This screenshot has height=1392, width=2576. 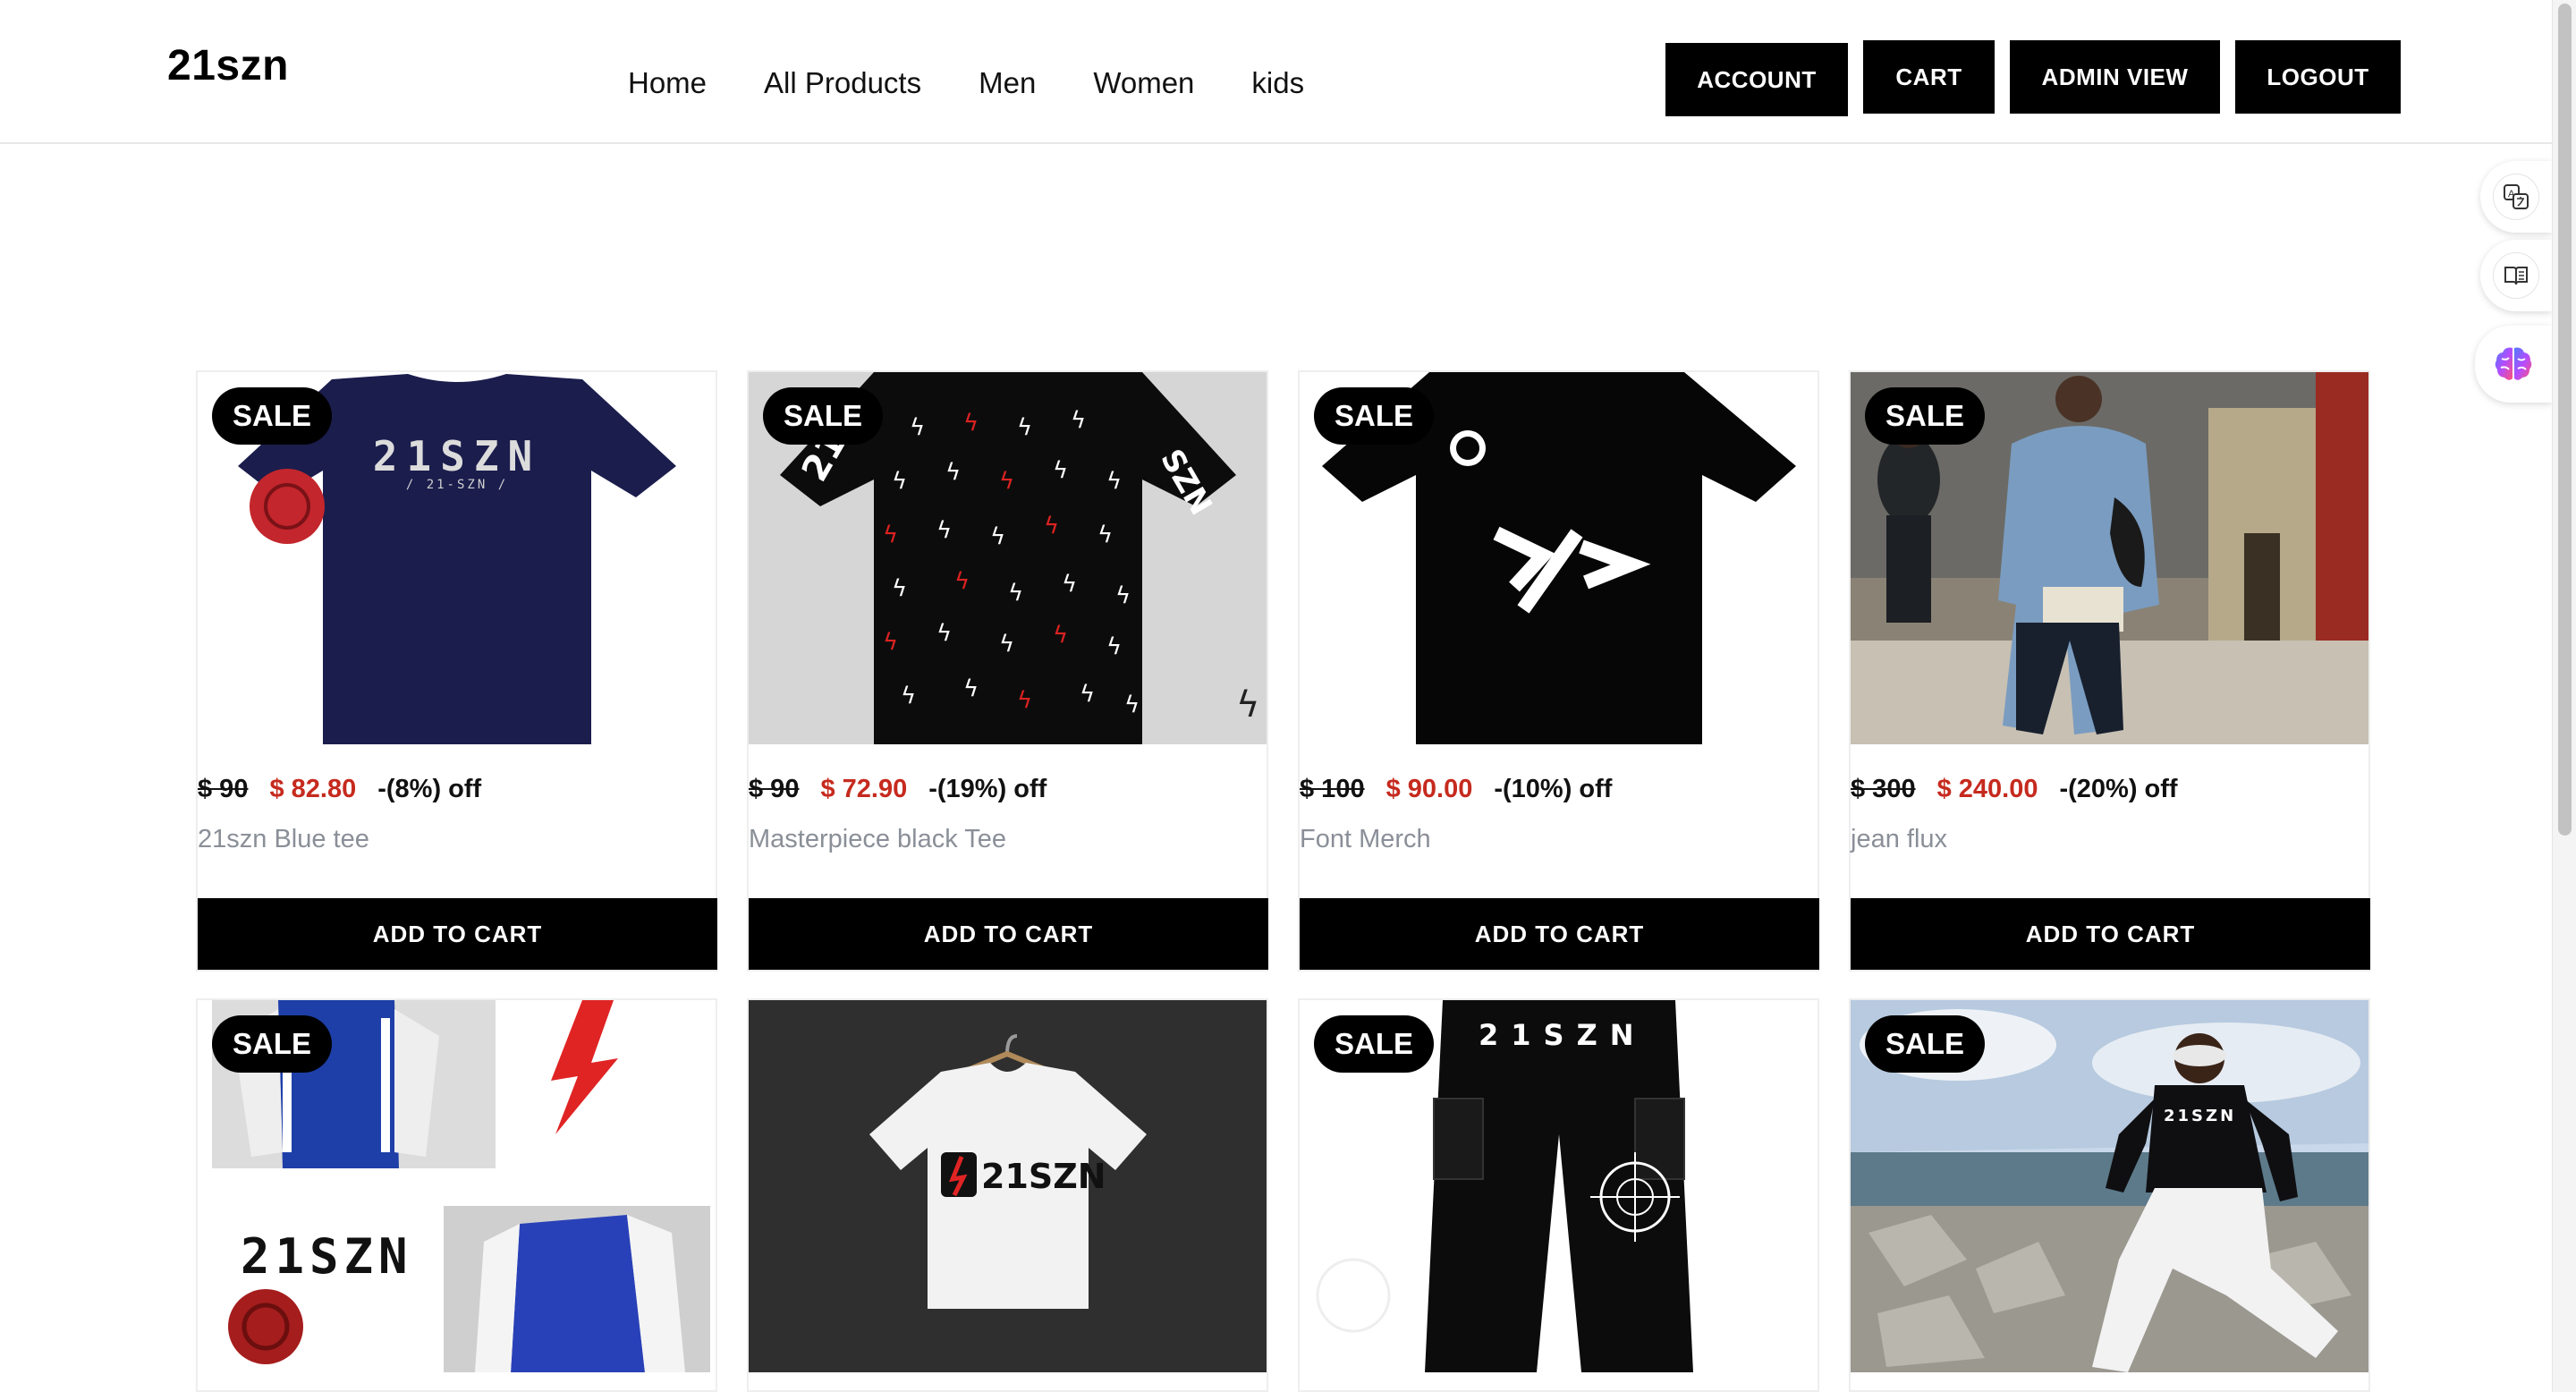 I want to click on reader-tool-button, so click(x=2516, y=275).